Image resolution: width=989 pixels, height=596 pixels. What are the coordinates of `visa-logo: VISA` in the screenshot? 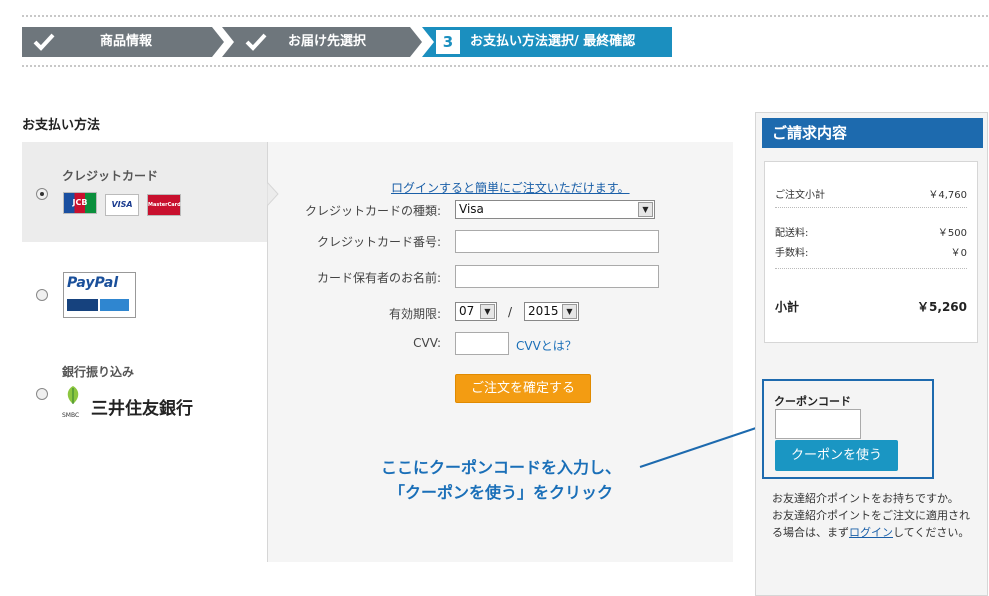 It's located at (122, 205).